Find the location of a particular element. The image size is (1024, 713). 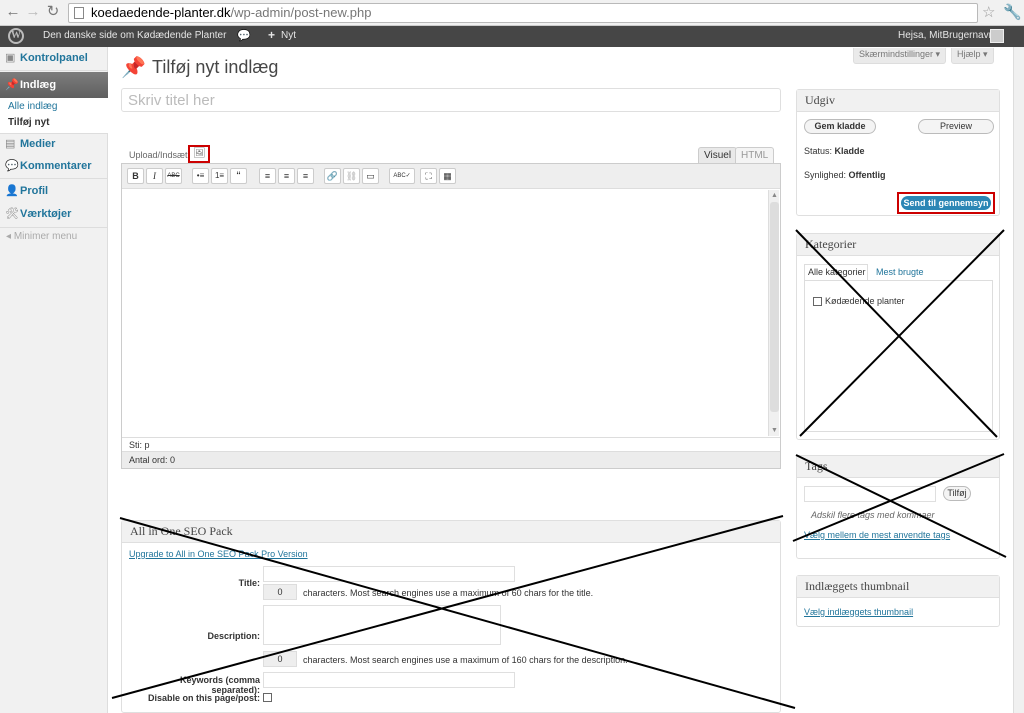

seo-box-title: All in One SEO Pack is located at coordinates (451, 532).